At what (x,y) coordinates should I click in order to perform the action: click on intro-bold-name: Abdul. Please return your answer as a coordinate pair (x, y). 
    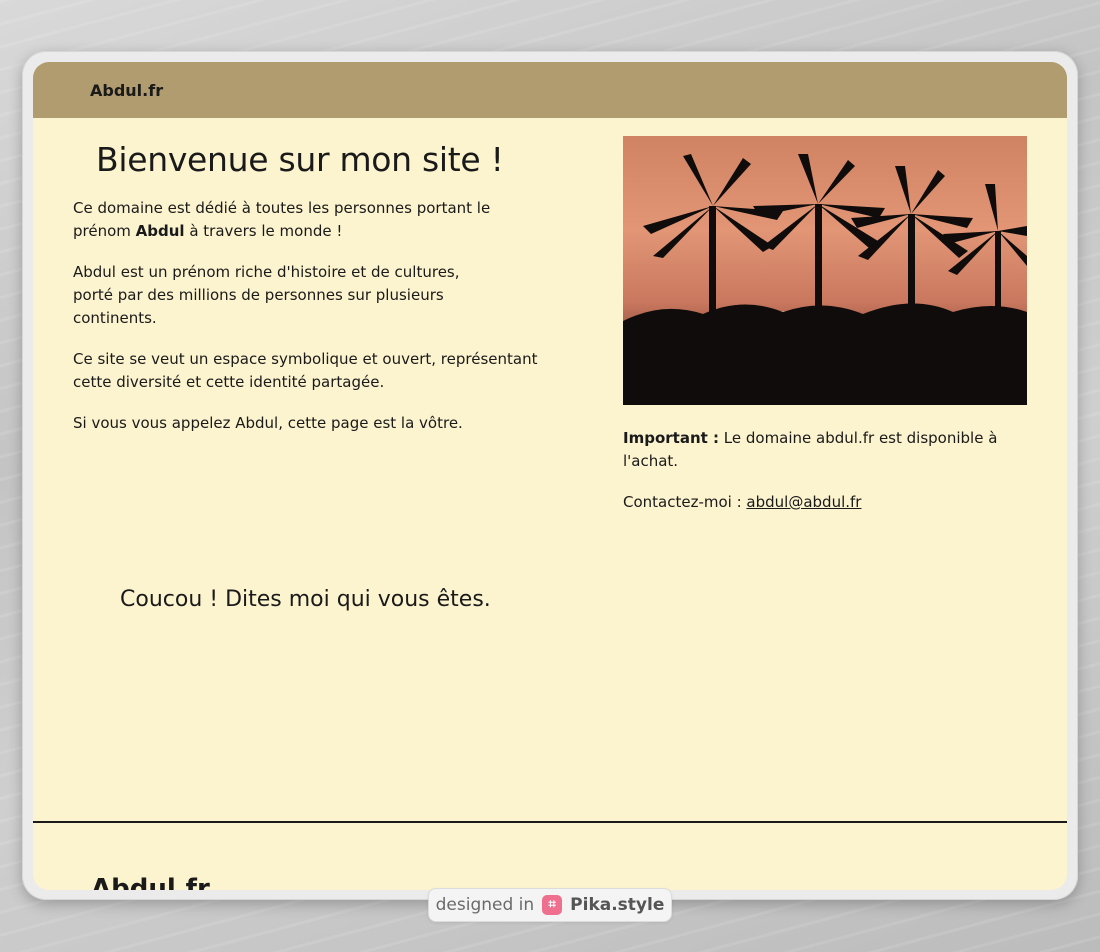
    Looking at the image, I should click on (160, 231).